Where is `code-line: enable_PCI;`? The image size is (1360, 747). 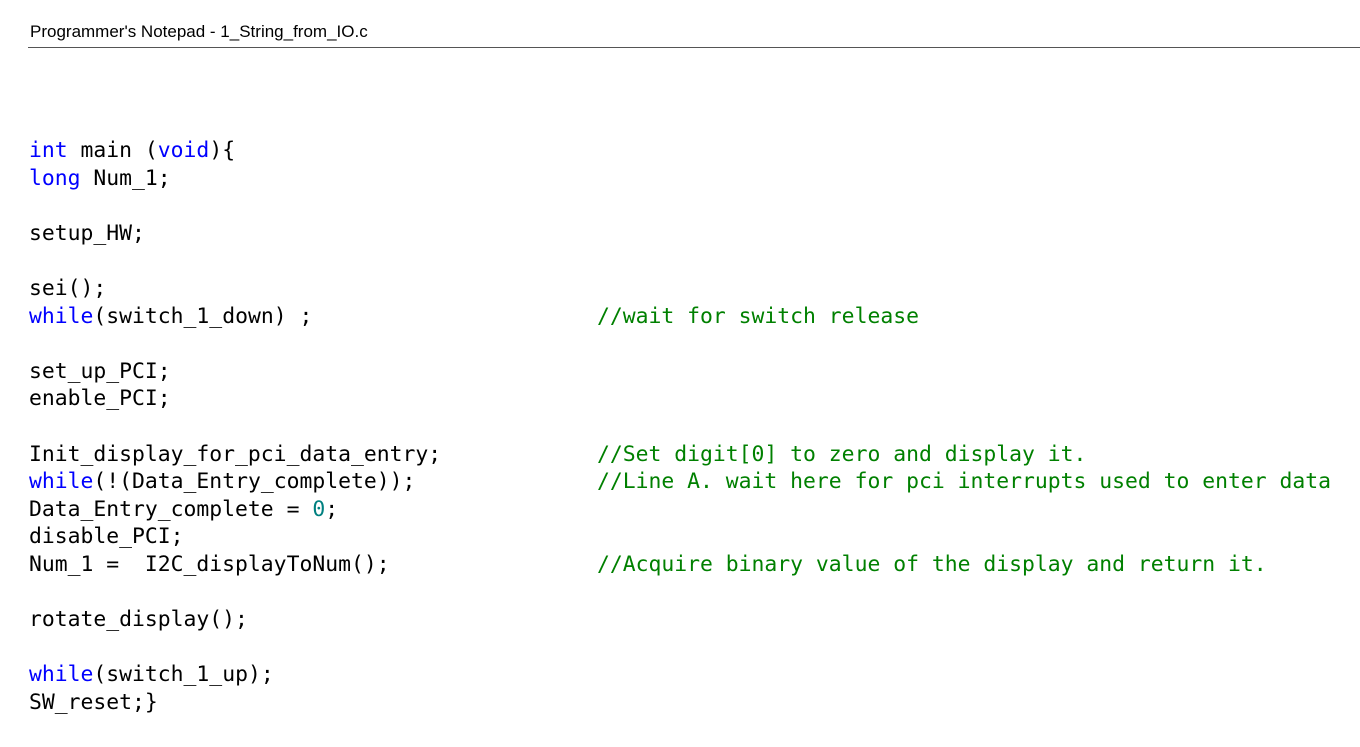
code-line: enable_PCI; is located at coordinates (694, 399).